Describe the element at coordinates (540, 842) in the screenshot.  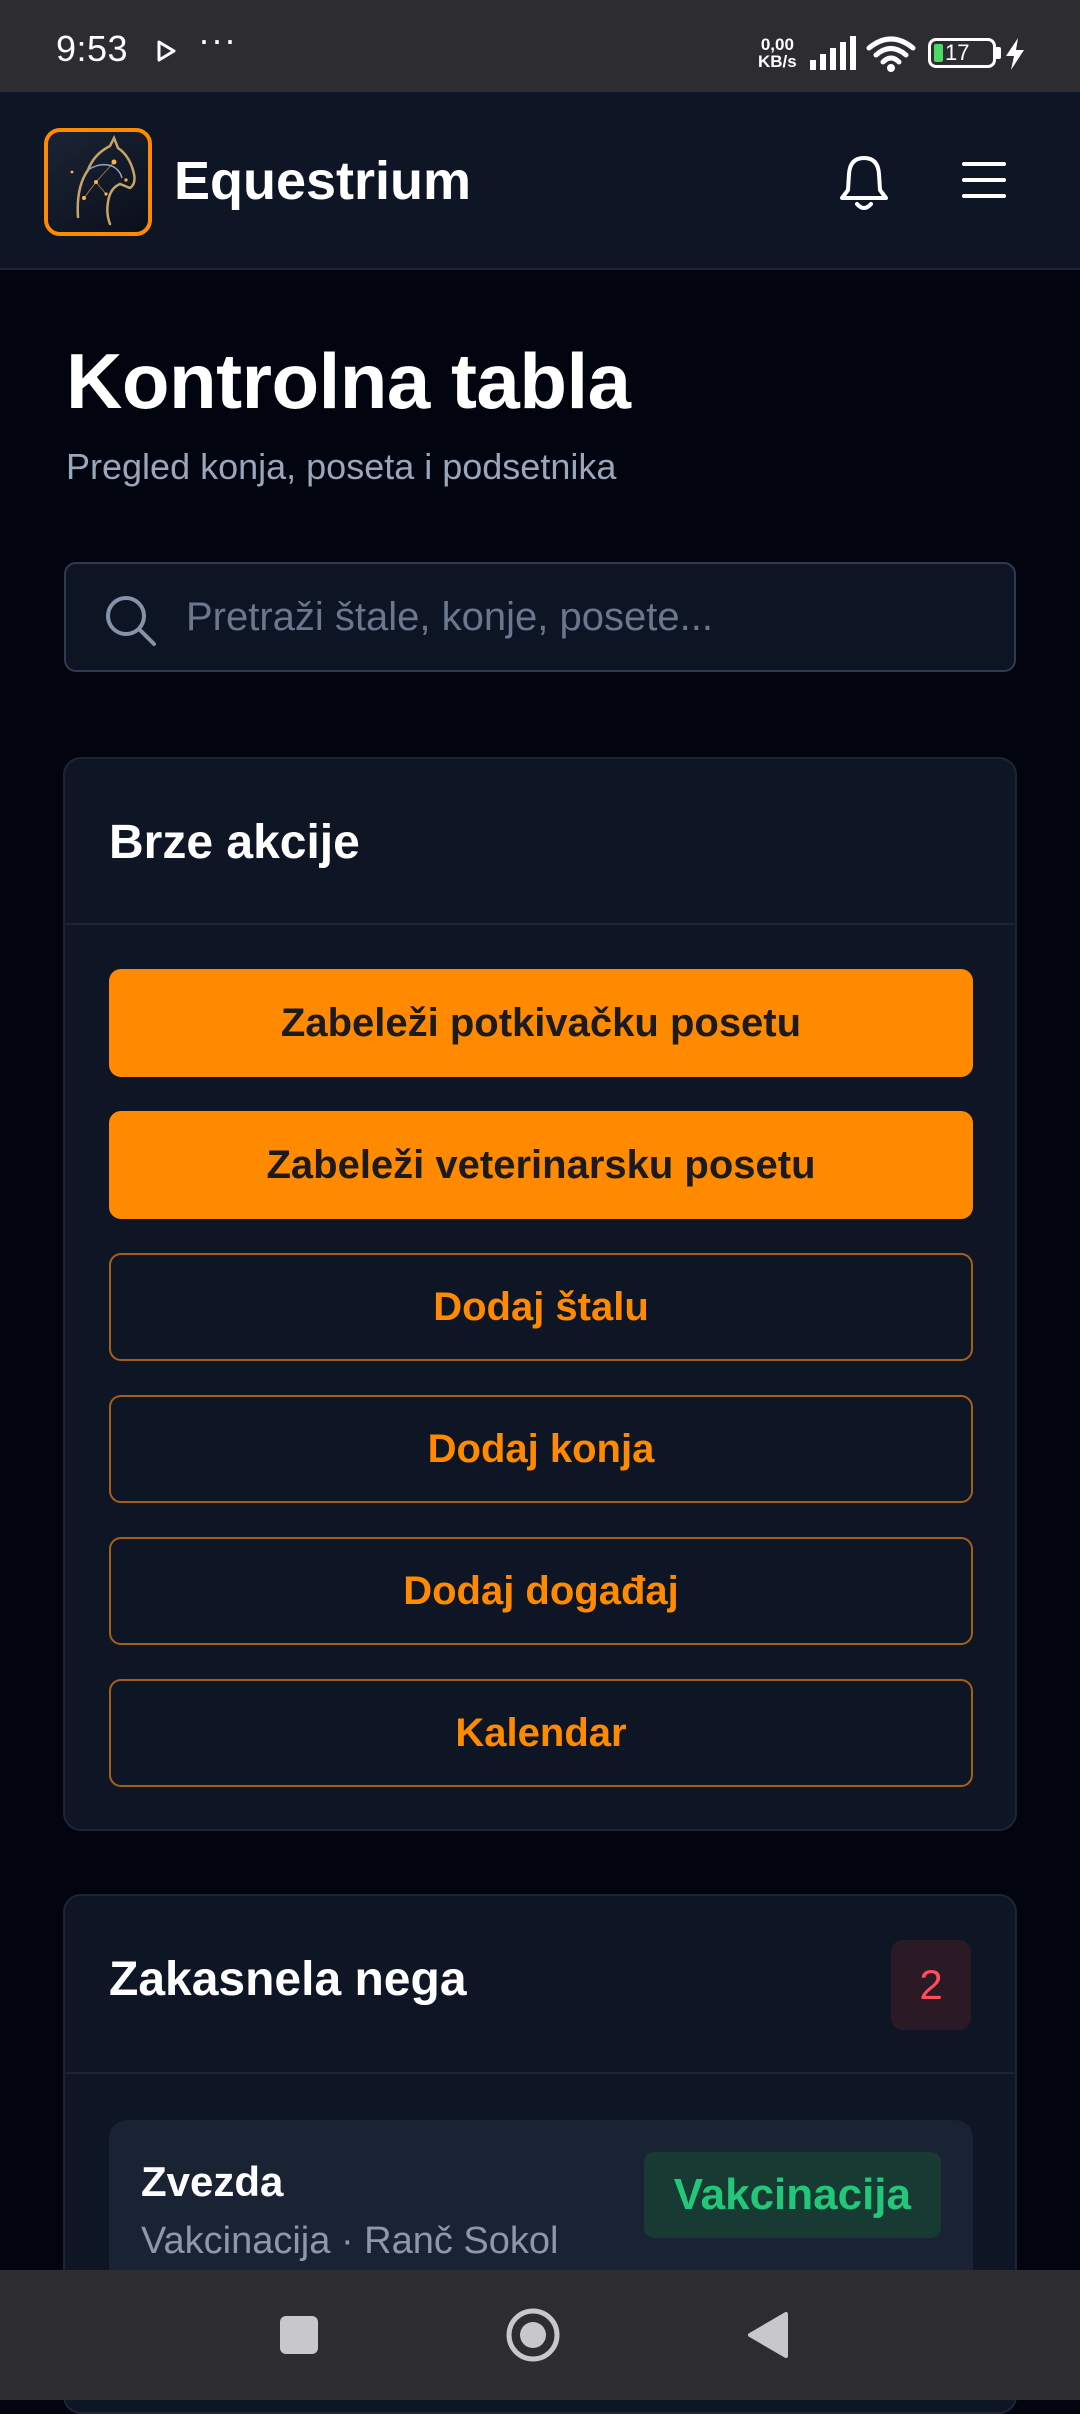
I see `quick-actions-header: Brze akcije` at that location.